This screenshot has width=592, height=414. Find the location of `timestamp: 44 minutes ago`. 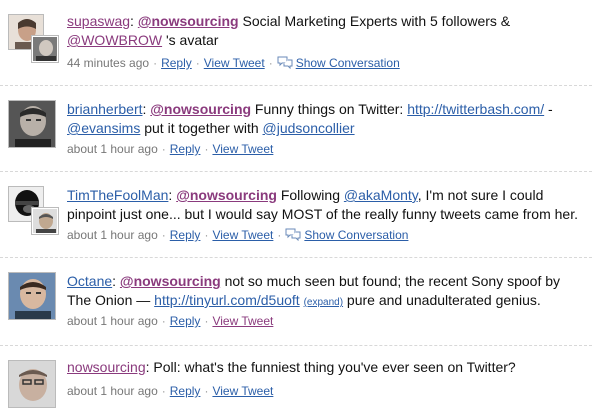

timestamp: 44 minutes ago is located at coordinates (108, 63).